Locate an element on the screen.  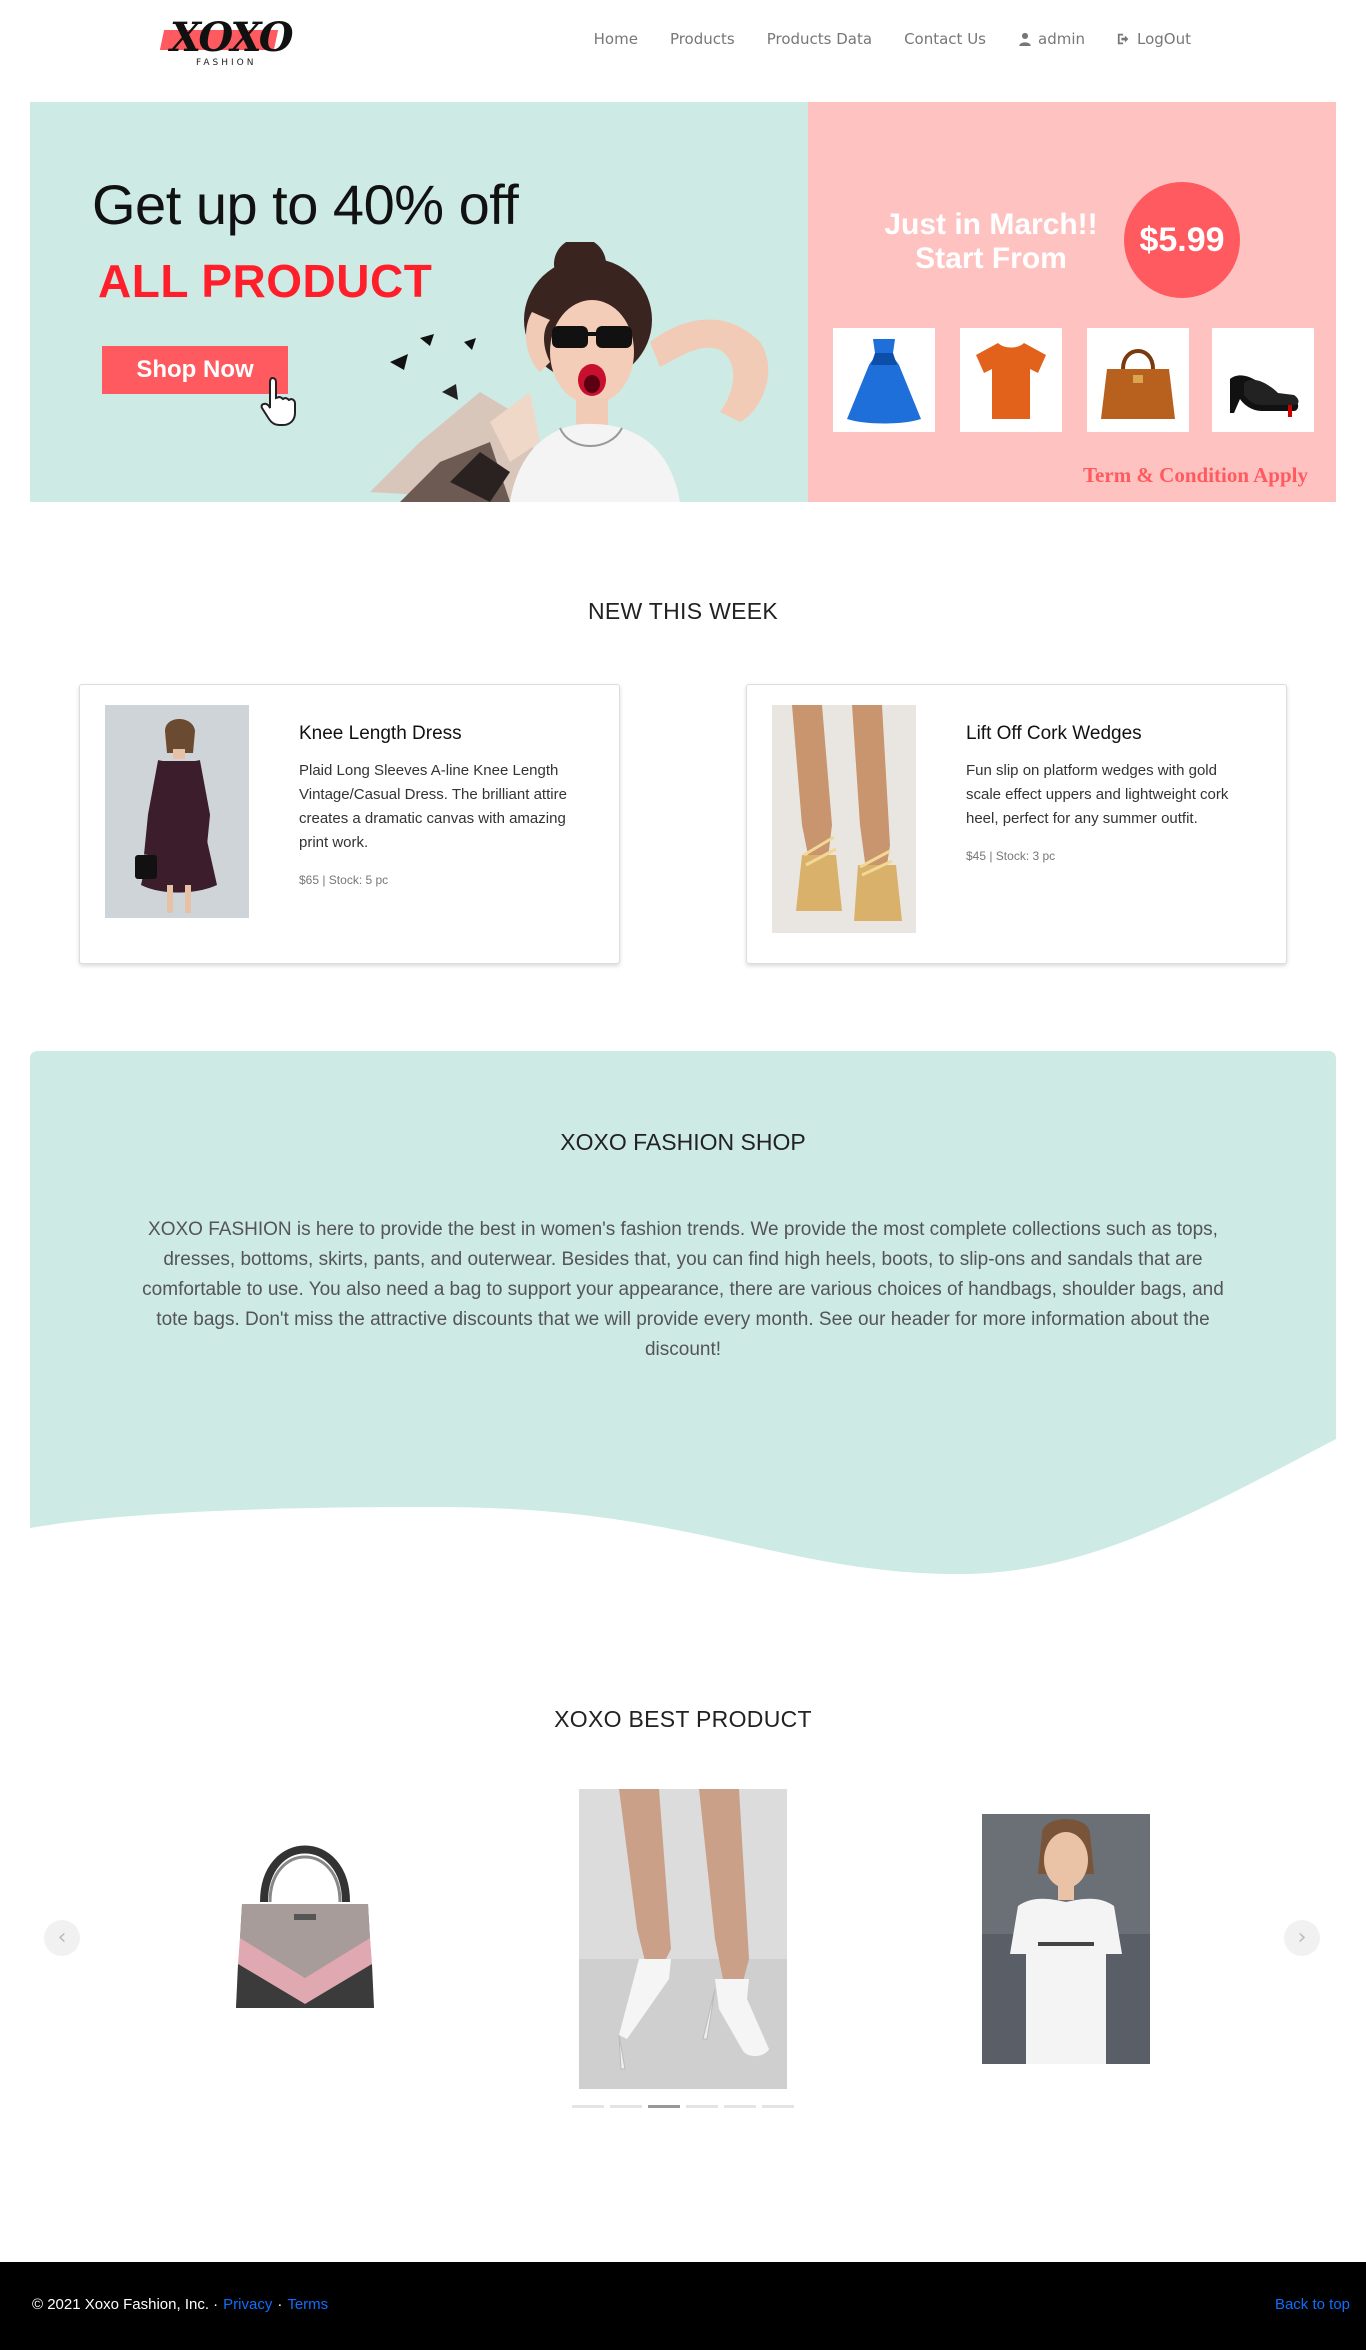
back-to-top-link: Back to top is located at coordinates (1312, 2304).